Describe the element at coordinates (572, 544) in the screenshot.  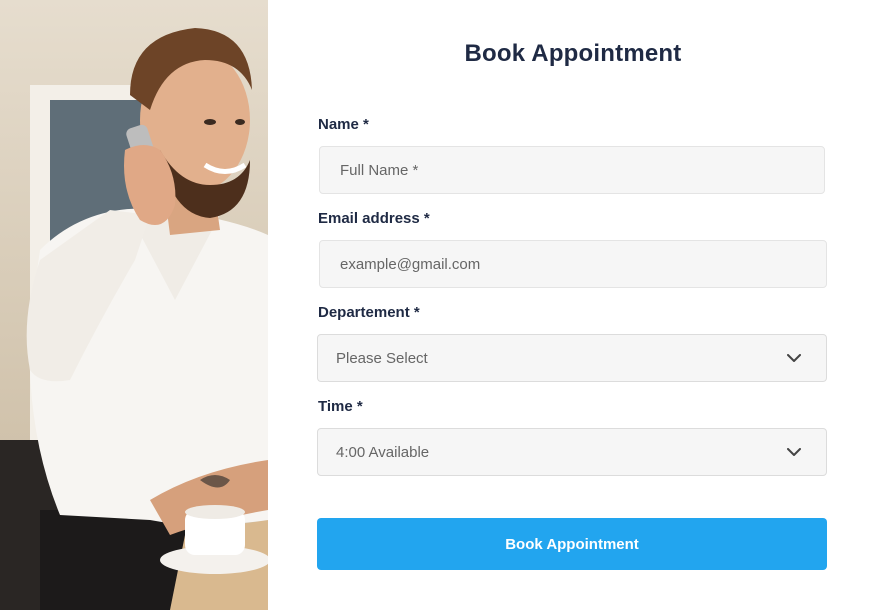
I see `book-appointment-button: Book Appointment` at that location.